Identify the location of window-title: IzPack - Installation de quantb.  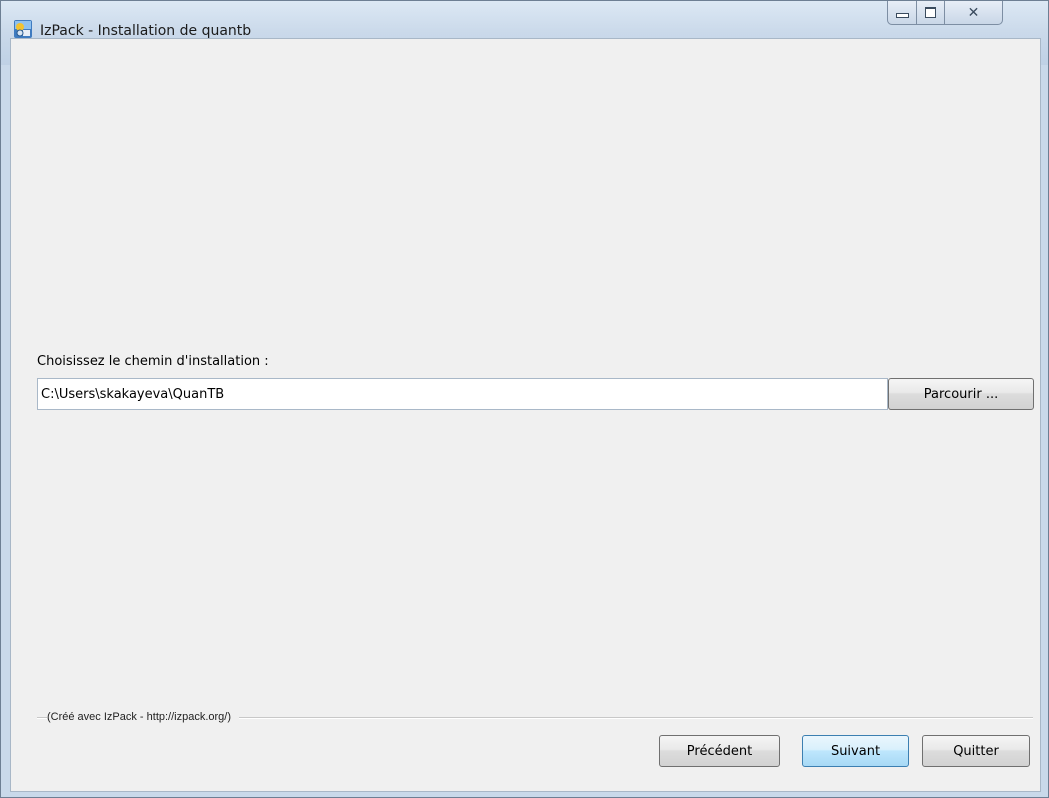
(146, 31).